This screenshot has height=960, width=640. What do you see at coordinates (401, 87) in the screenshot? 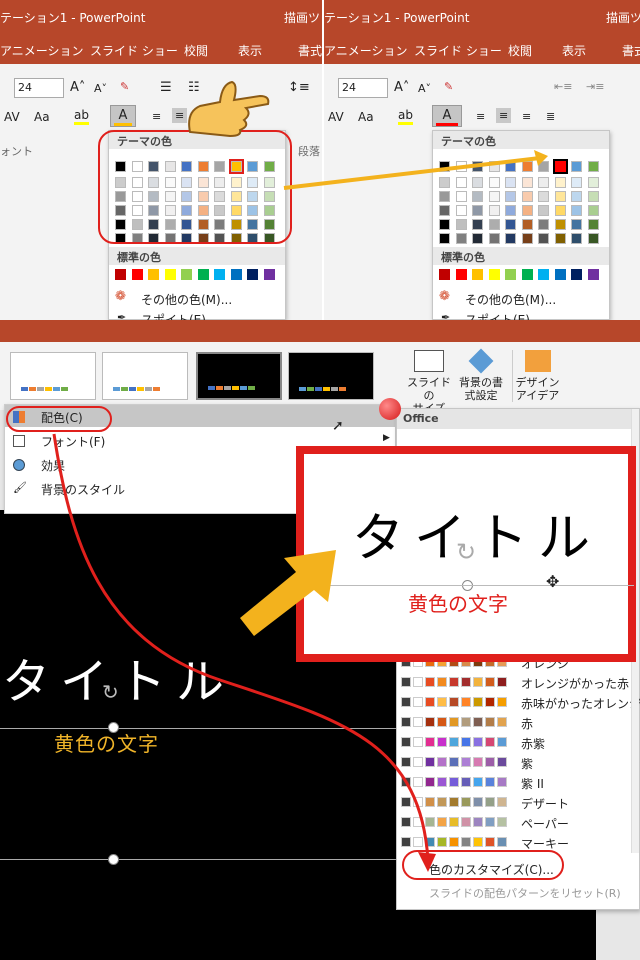
I see `grow-font-icon-2: A˄` at bounding box center [401, 87].